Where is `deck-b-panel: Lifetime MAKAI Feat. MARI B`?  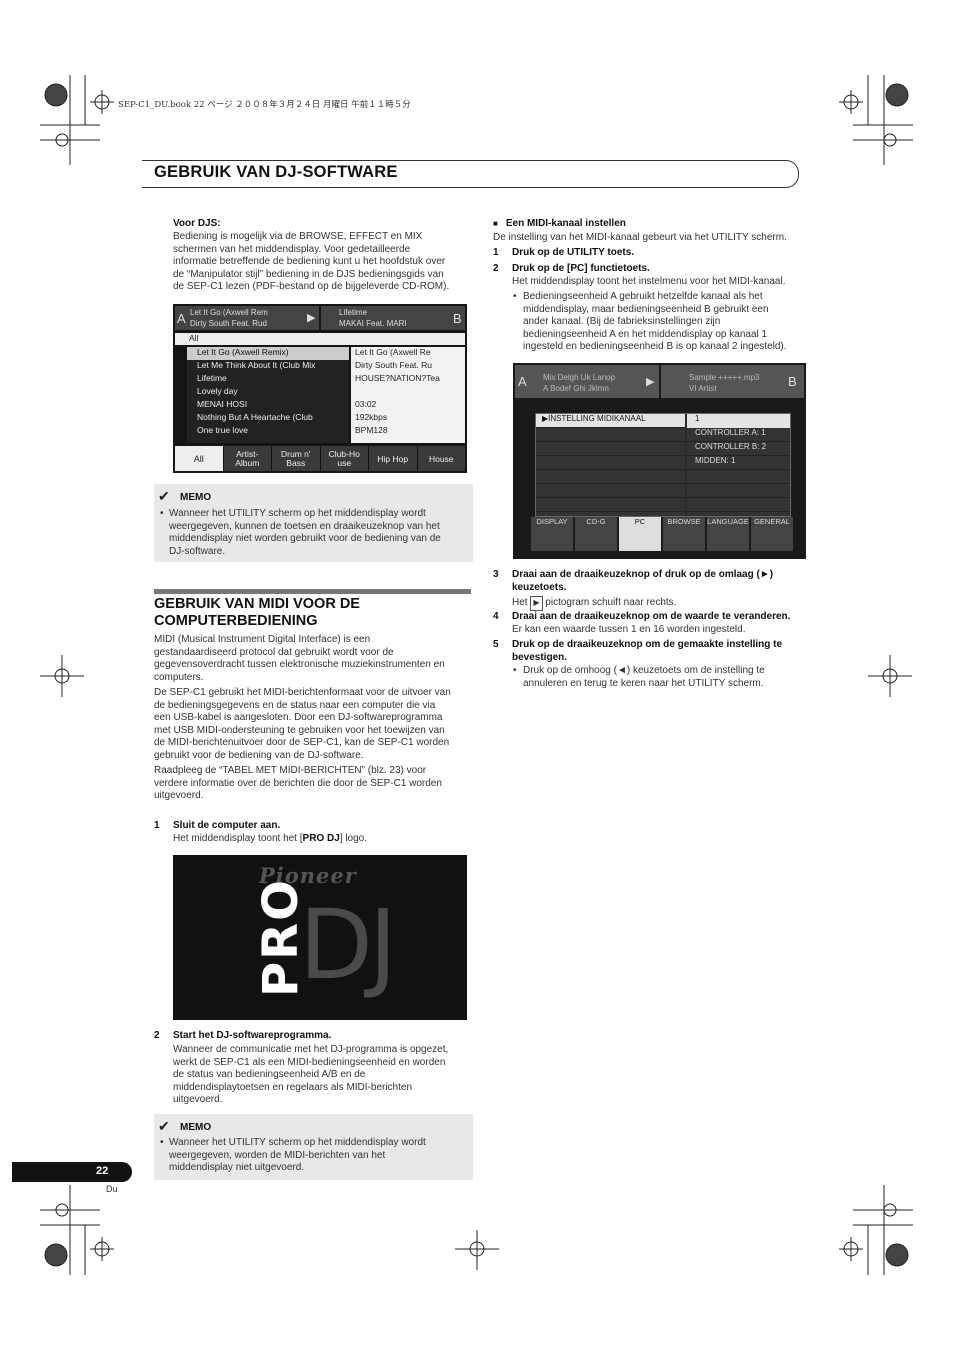 deck-b-panel: Lifetime MAKAI Feat. MARI B is located at coordinates (393, 318).